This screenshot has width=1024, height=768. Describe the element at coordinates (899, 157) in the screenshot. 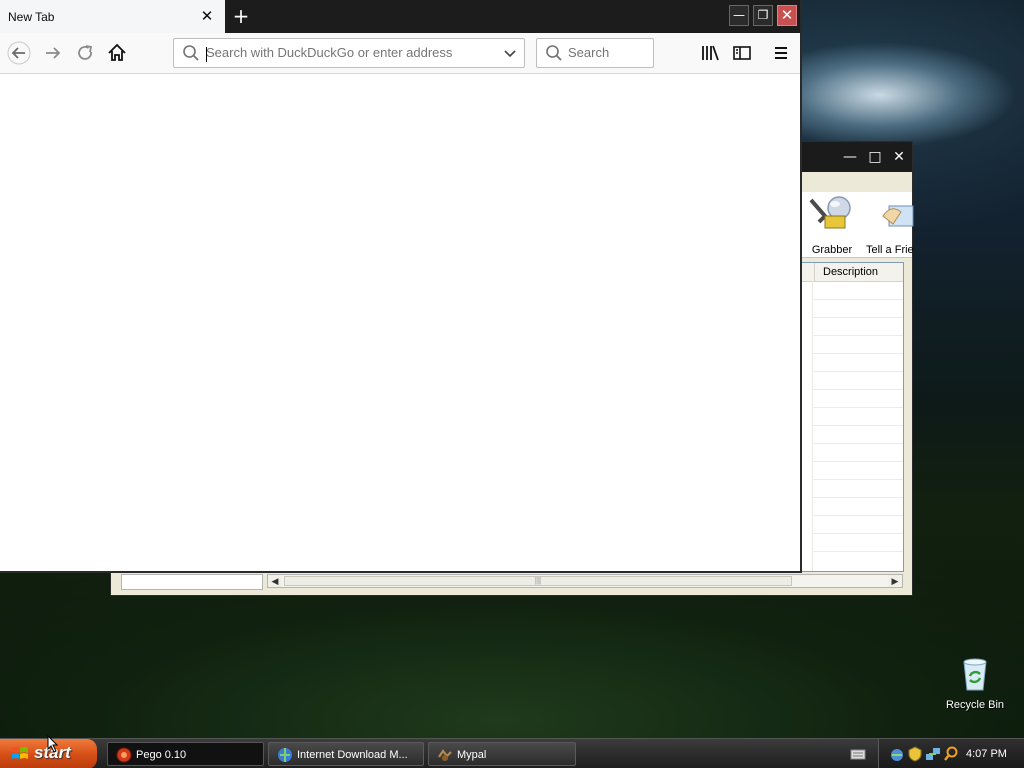

I see `idm-close-button: ✕` at that location.